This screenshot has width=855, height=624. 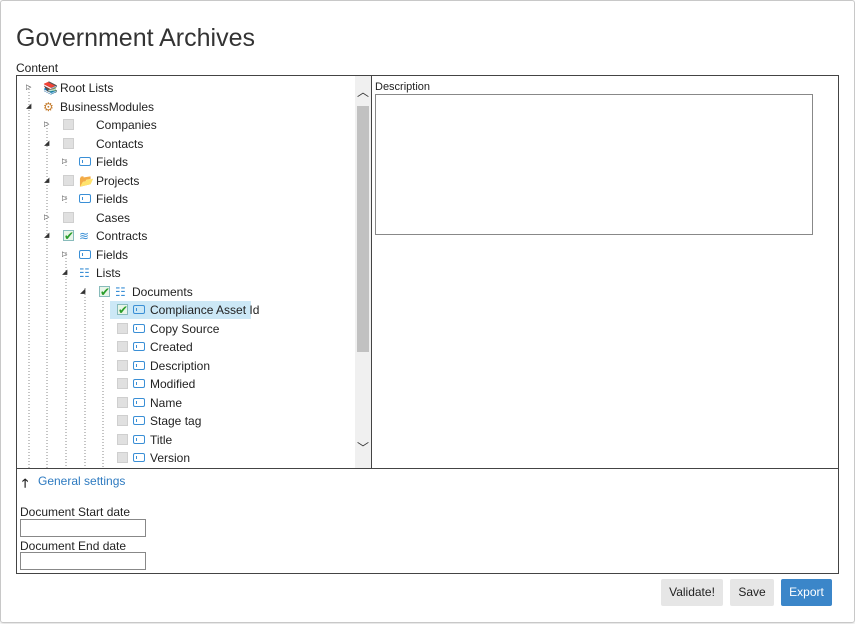 What do you see at coordinates (87, 88) in the screenshot?
I see `tree-node-label: Root Lists` at bounding box center [87, 88].